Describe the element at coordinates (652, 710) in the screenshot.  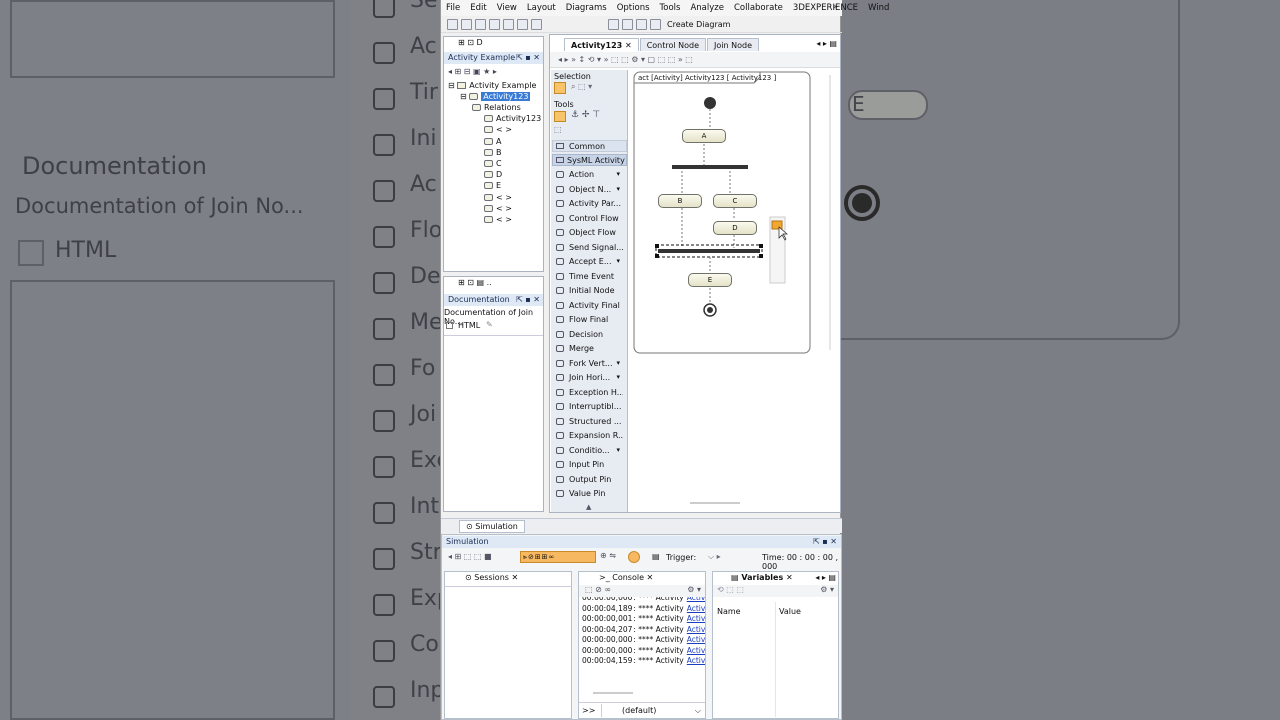
I see `engine-select: (default) ⌵` at that location.